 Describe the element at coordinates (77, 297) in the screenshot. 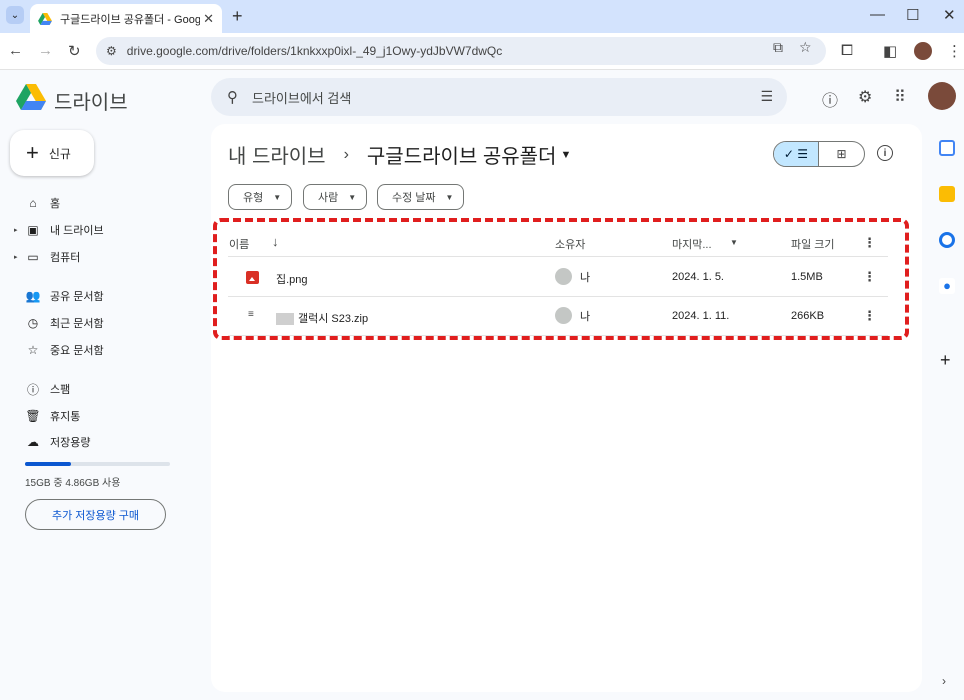

I see `sidebar-item-label: 공유 문서함` at that location.